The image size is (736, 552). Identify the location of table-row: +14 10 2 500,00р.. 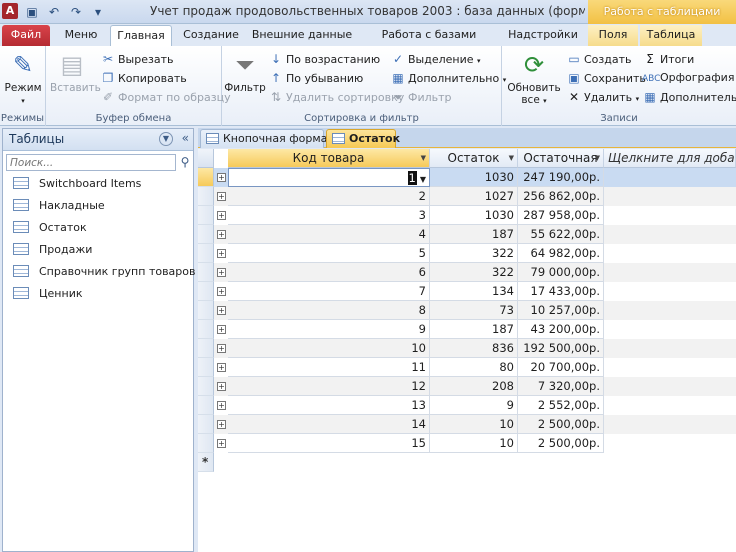
(467, 424).